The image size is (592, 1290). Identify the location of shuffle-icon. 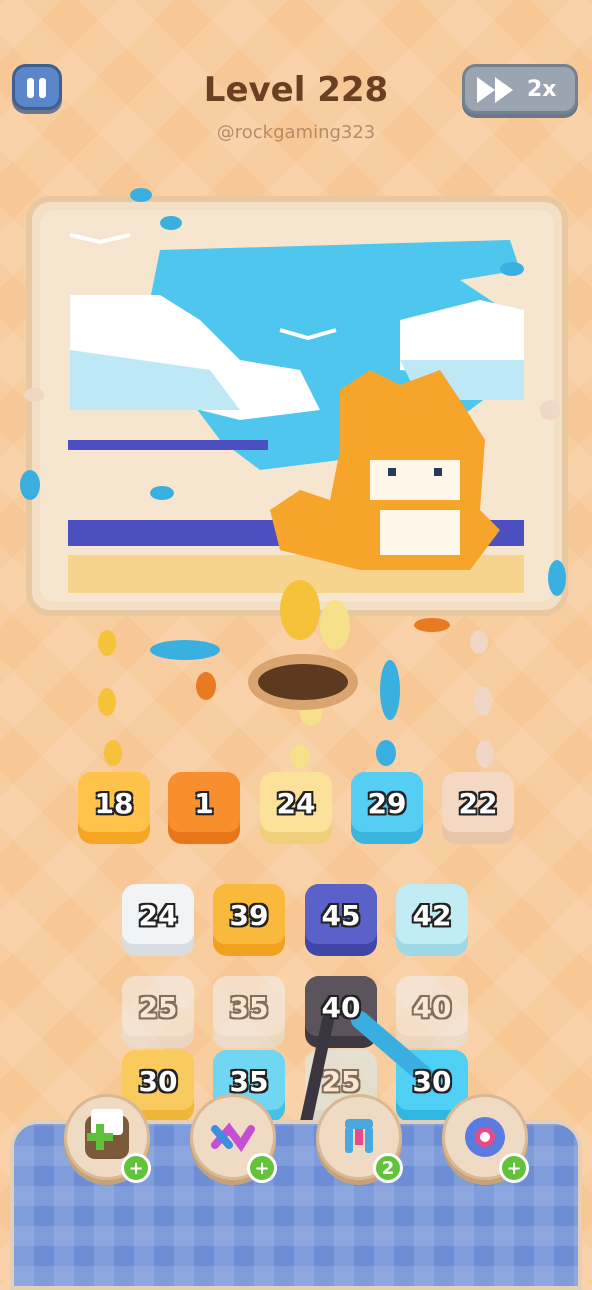
(233, 1137).